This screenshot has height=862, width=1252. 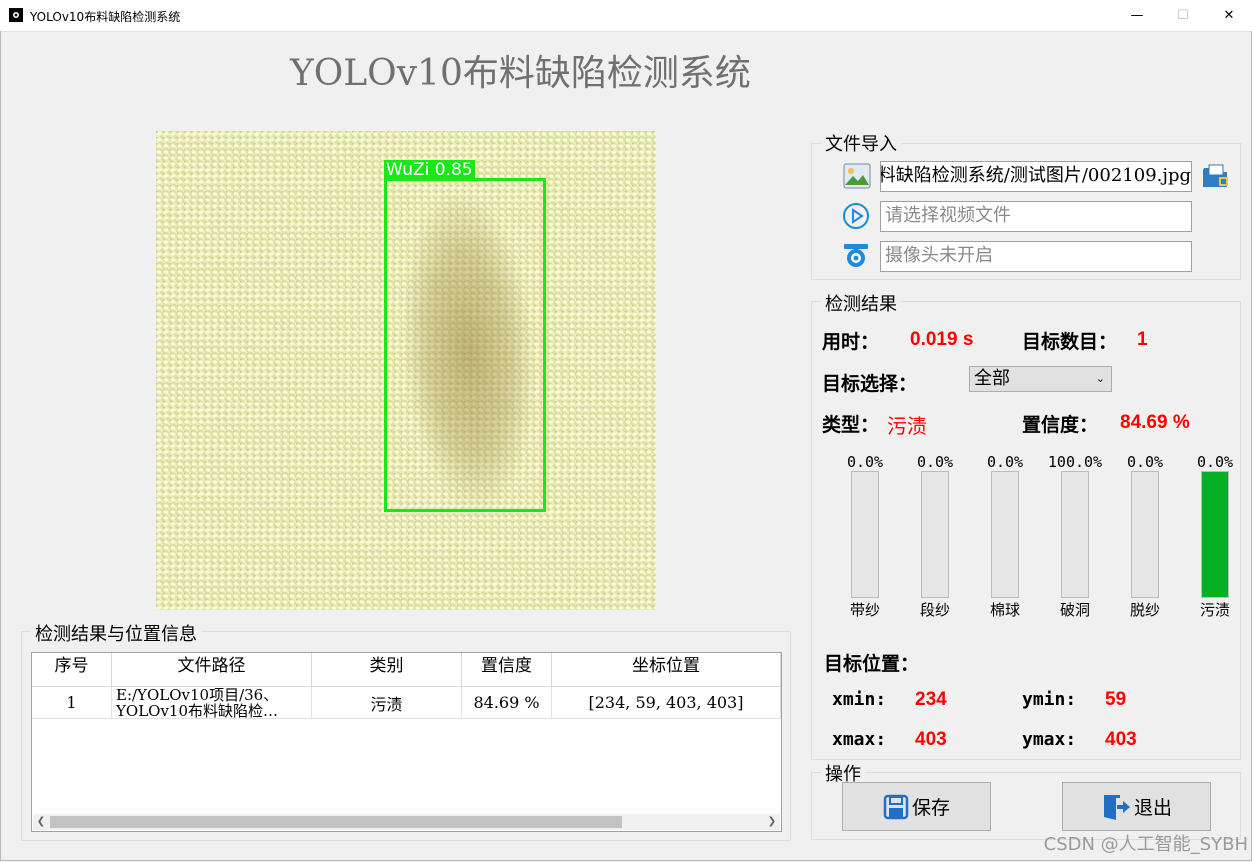 What do you see at coordinates (1142, 339) in the screenshot?
I see `count-value: 1` at bounding box center [1142, 339].